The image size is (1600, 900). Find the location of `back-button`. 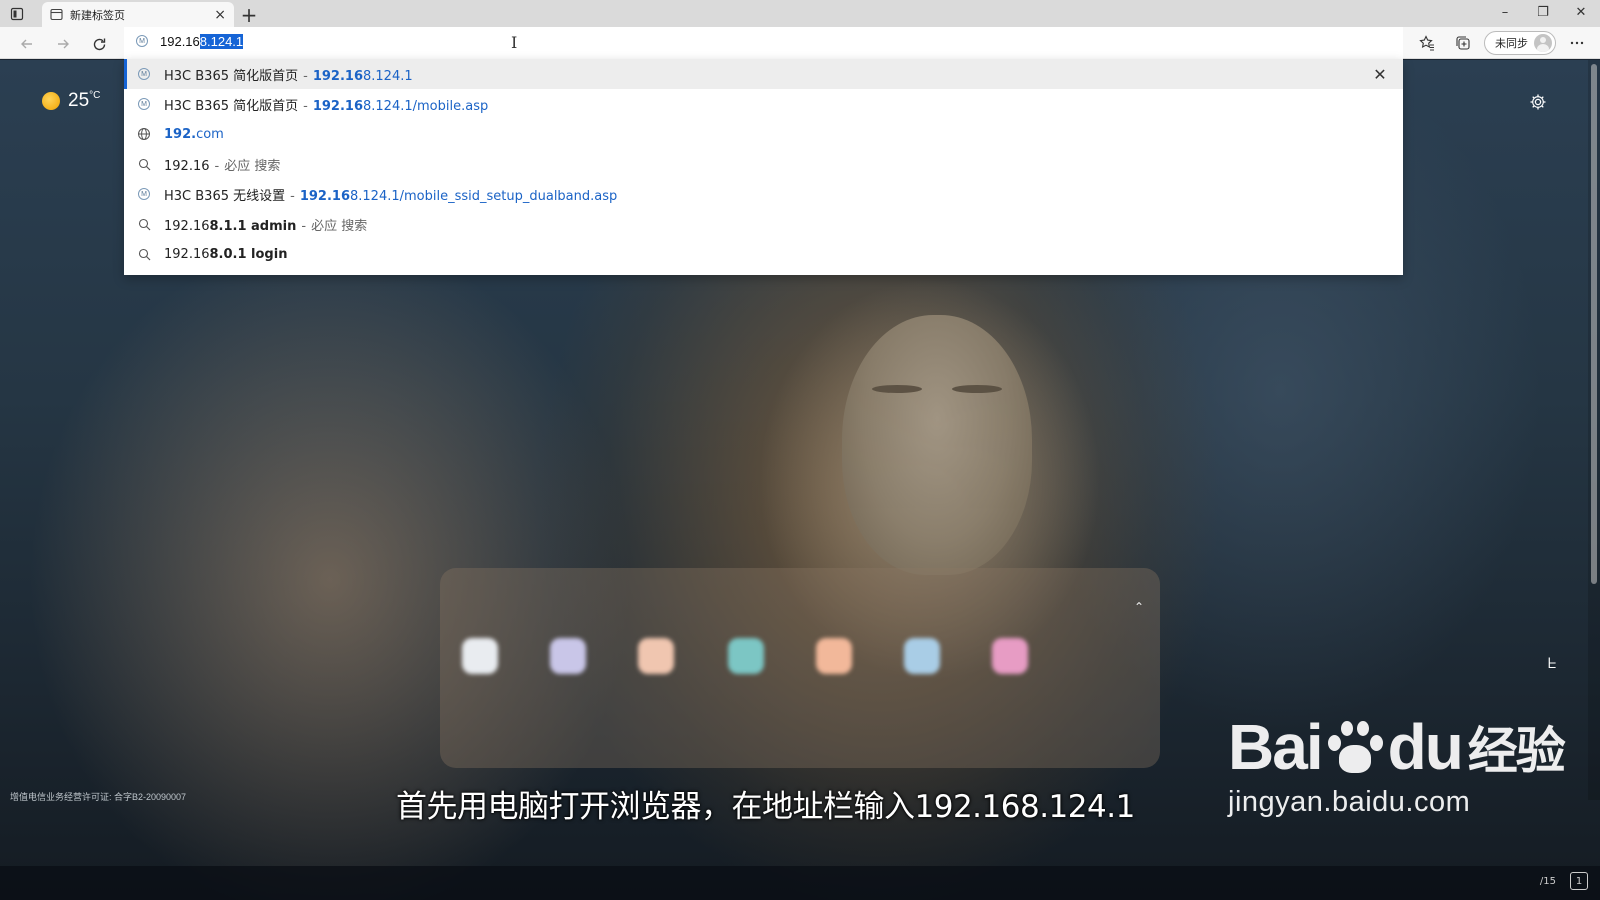

back-button is located at coordinates (27, 44).